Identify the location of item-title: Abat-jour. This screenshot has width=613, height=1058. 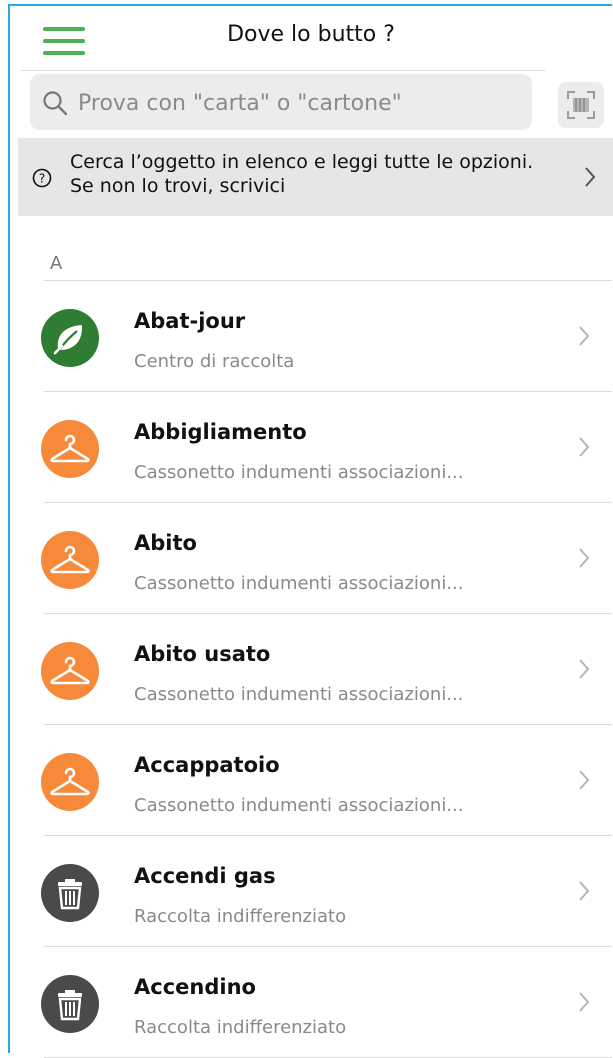
(190, 321).